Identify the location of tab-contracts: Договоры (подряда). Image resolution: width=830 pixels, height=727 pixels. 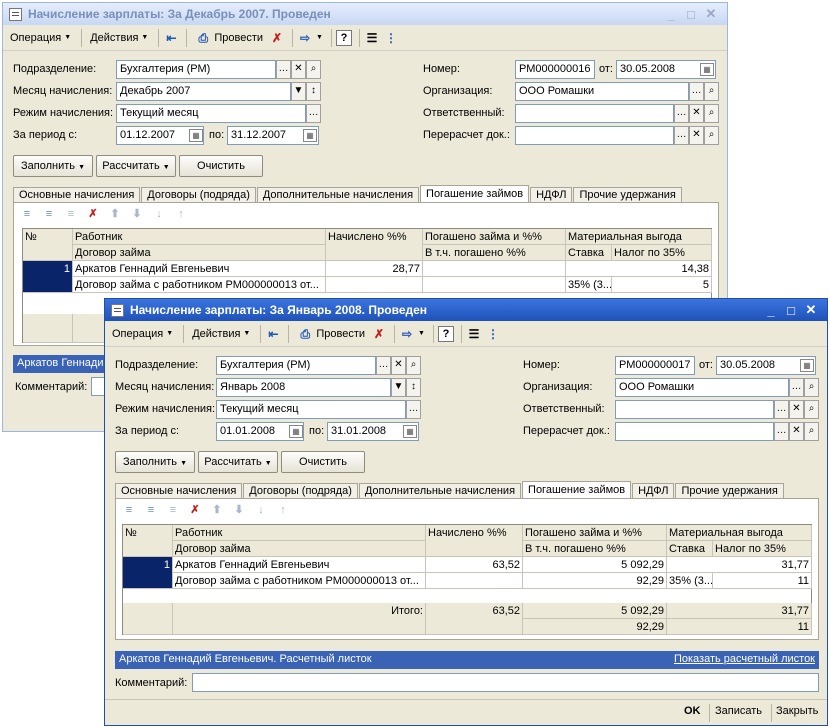
(300, 491).